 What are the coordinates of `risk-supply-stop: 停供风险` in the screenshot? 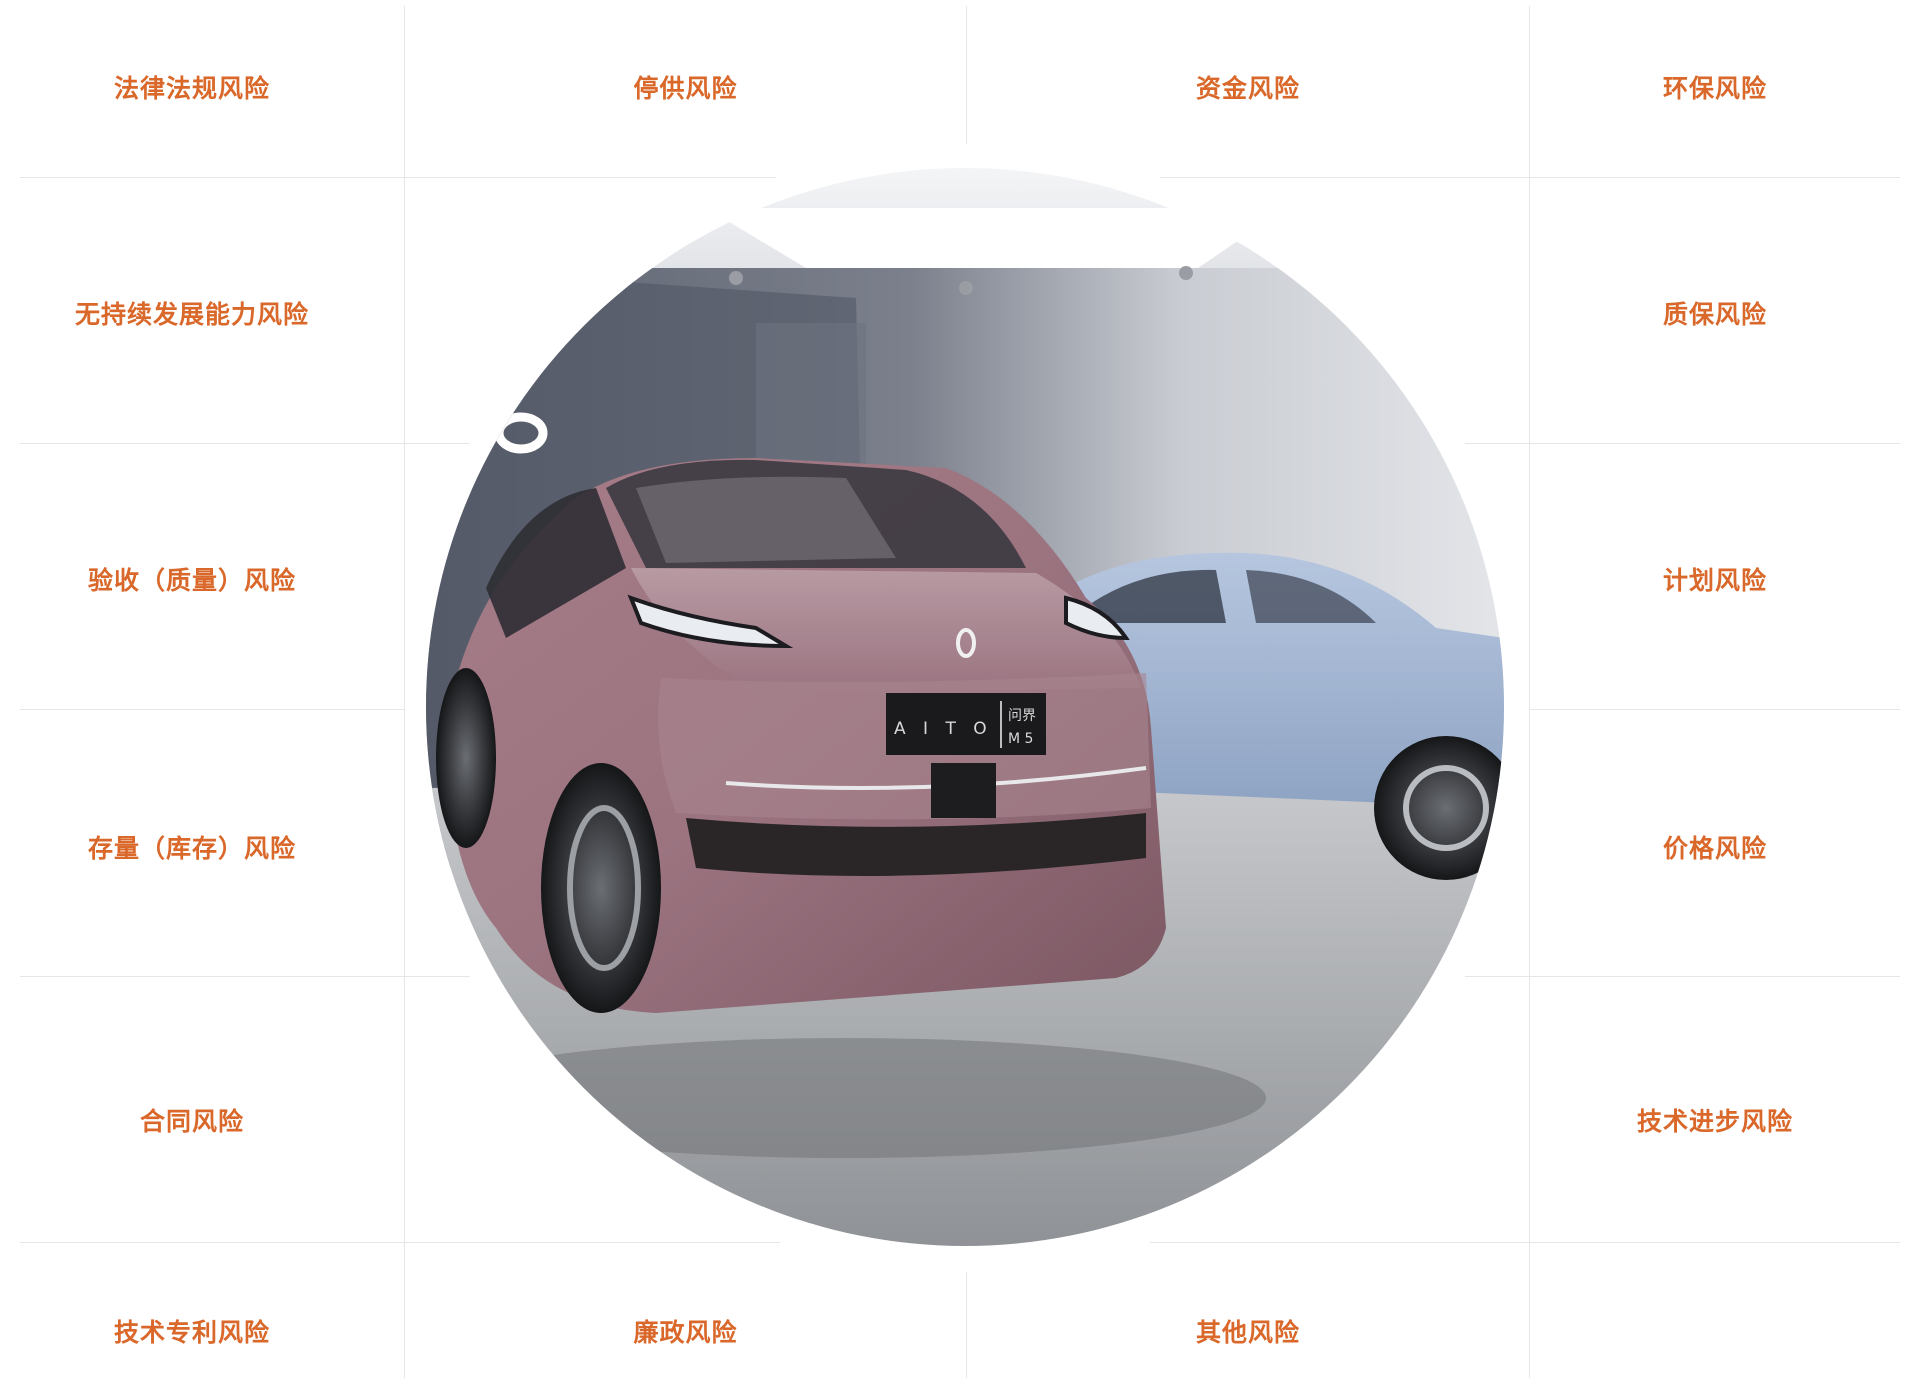 It's located at (685, 87).